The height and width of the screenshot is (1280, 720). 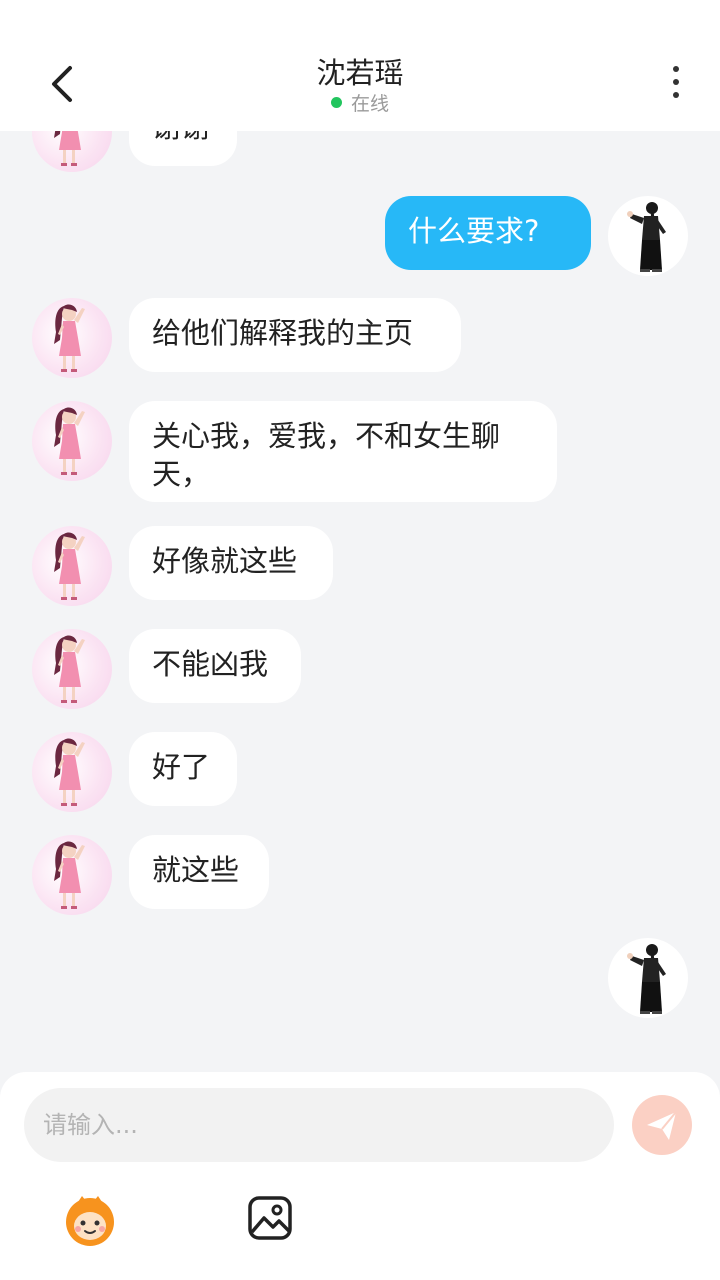 I want to click on paper-plane-icon, so click(x=662, y=1125).